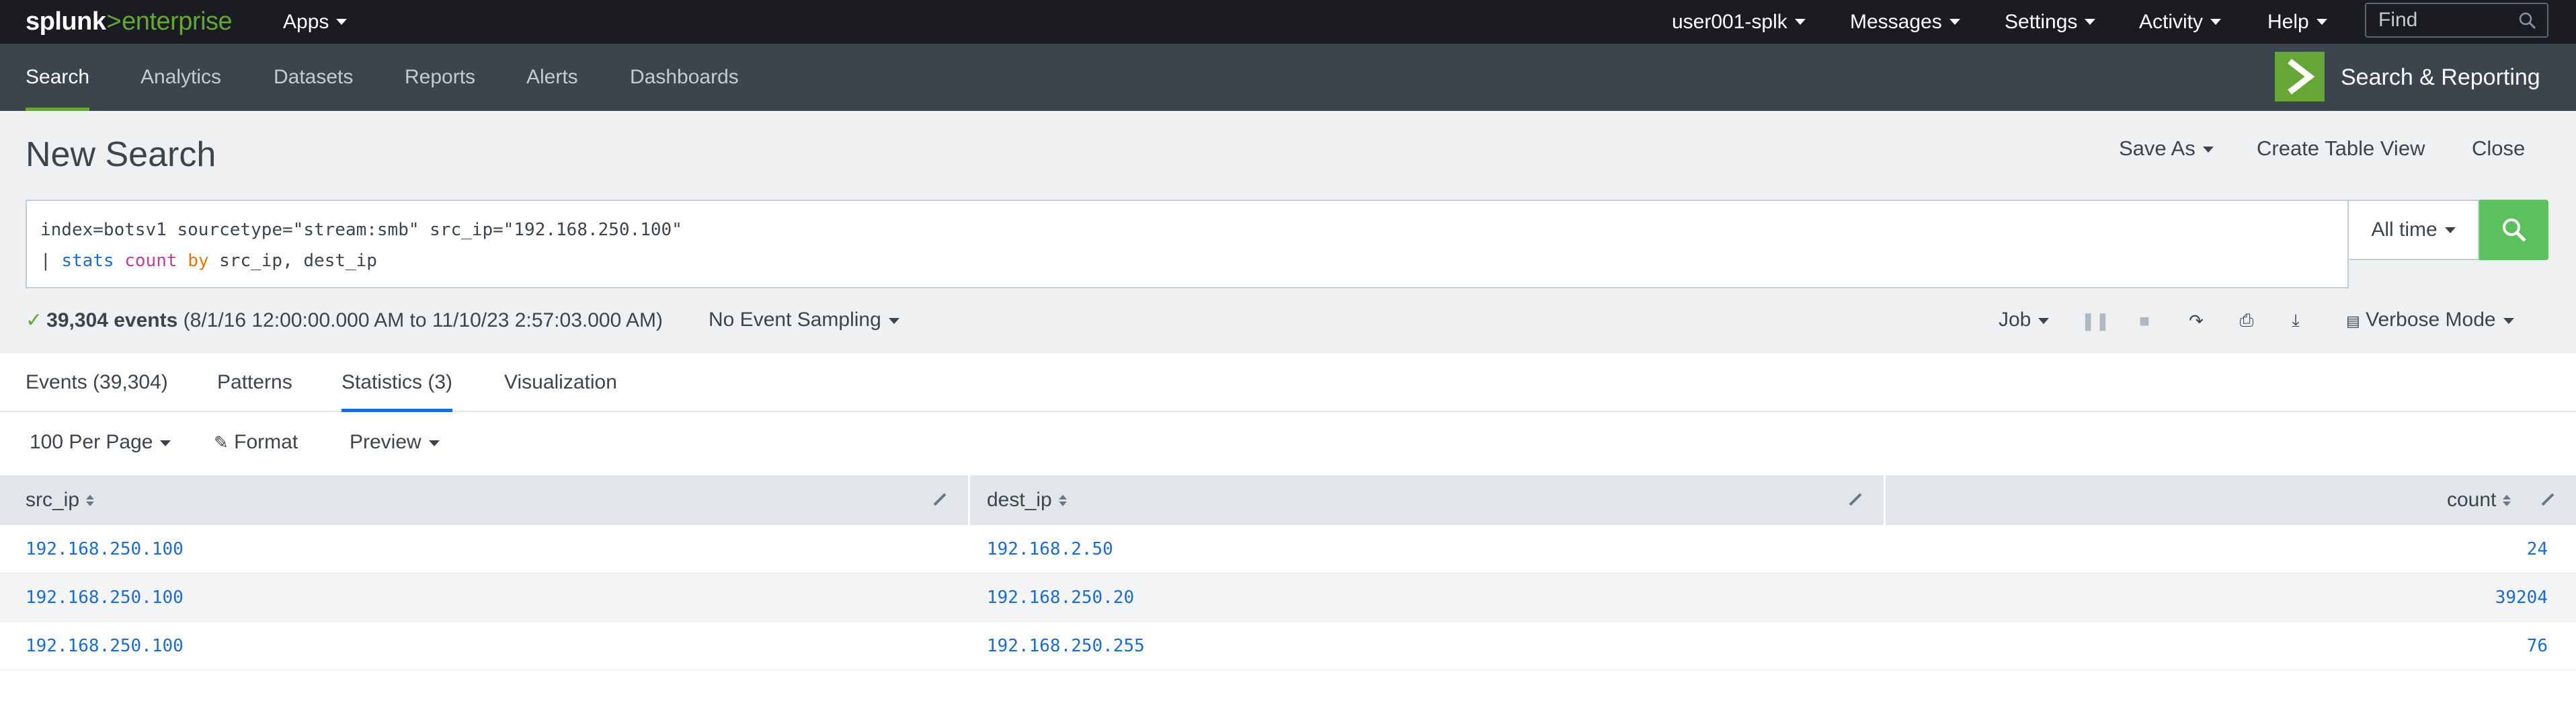  I want to click on mode-icon: ▤, so click(2353, 321).